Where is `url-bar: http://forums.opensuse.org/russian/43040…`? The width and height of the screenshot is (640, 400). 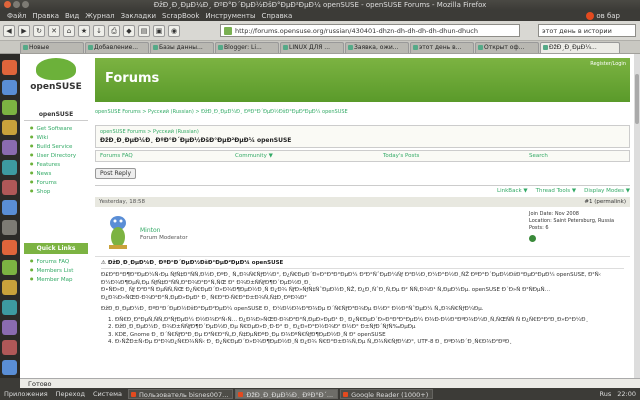
url-bar: http://forums.opensuse.org/russian/43040… is located at coordinates (370, 30).